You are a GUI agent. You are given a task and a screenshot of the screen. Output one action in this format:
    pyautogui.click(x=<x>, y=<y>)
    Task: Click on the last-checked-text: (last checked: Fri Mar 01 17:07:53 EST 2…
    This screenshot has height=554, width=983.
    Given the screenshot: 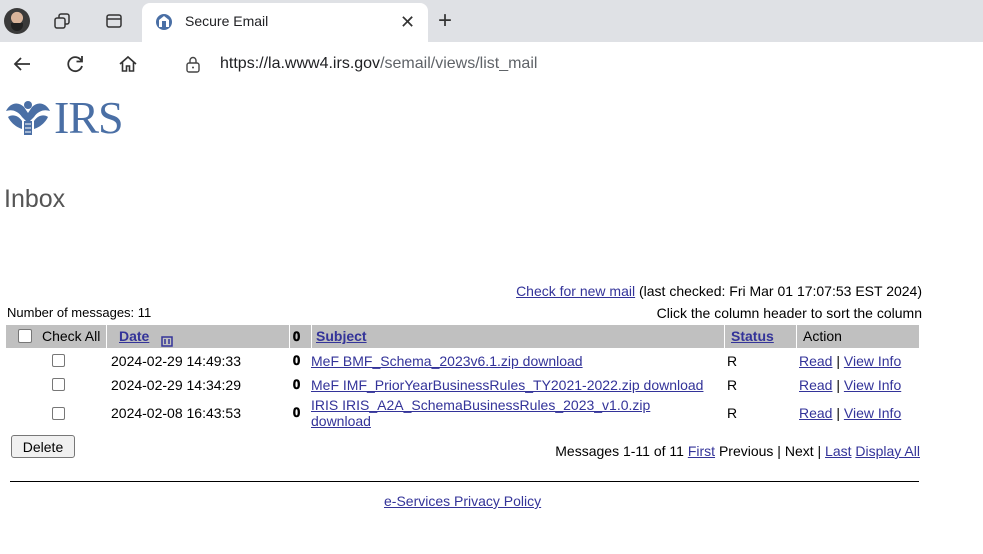 What is the action you would take?
    pyautogui.click(x=780, y=291)
    